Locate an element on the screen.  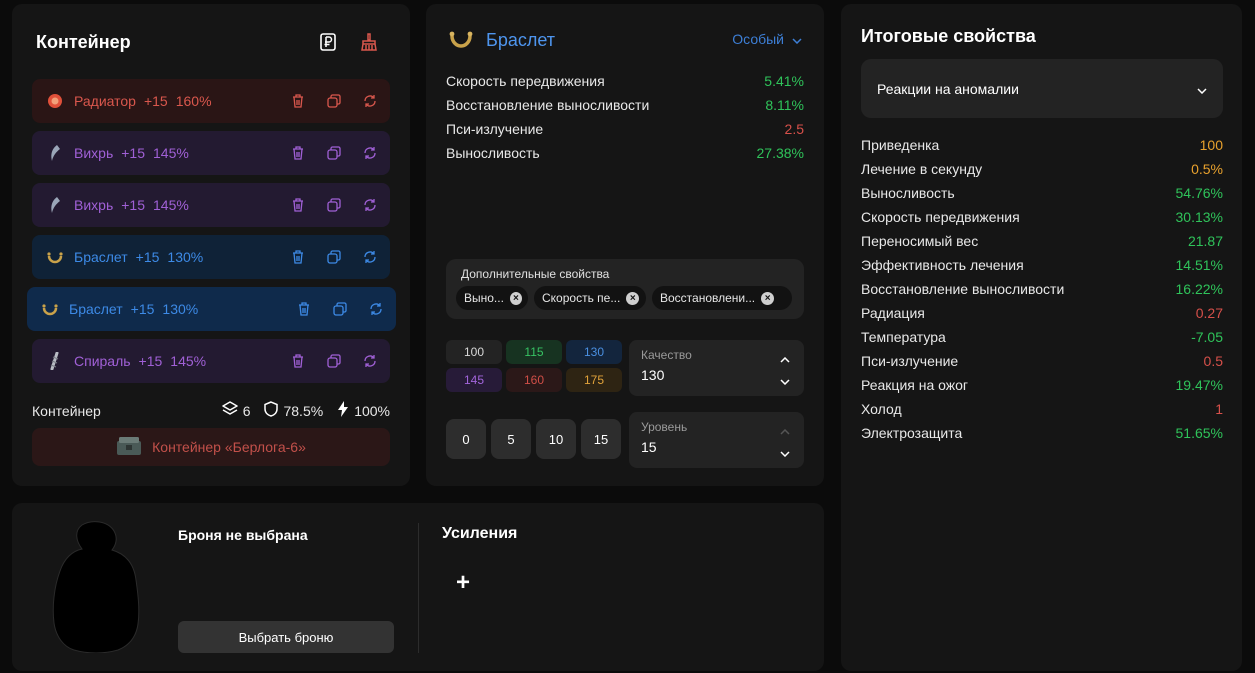
property-row: Скорость передвижения 5.41% is located at coordinates (625, 84).